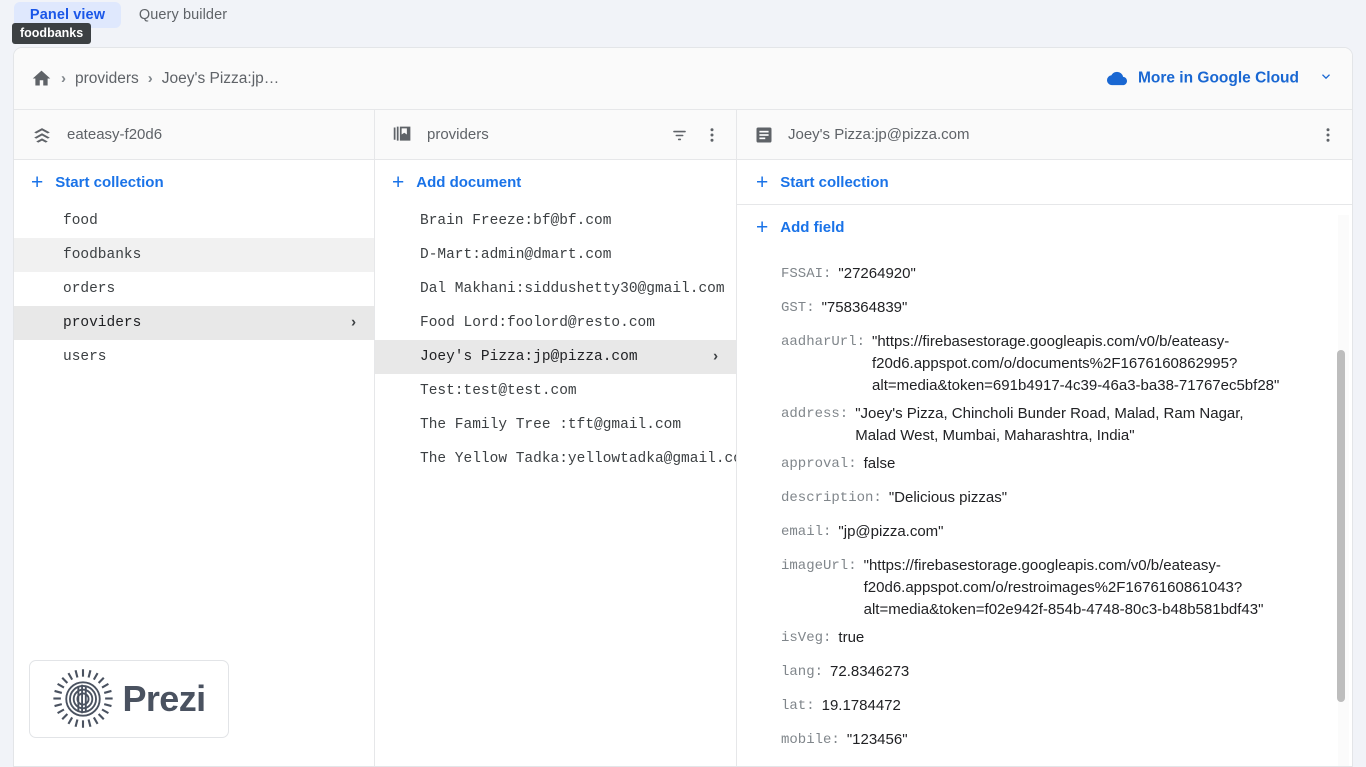  I want to click on list-item-label: The Family Tree :tft@gmail.com, so click(551, 425).